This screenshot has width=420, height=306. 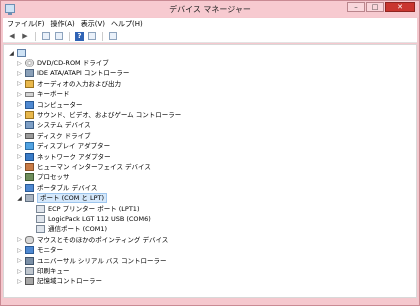 I want to click on menu-view: 表示(V), so click(x=93, y=24).